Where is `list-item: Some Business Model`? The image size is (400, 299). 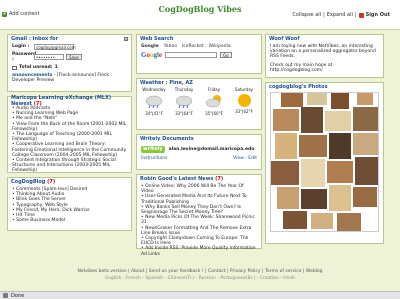 list-item: Some Business Model is located at coordinates (69, 220).